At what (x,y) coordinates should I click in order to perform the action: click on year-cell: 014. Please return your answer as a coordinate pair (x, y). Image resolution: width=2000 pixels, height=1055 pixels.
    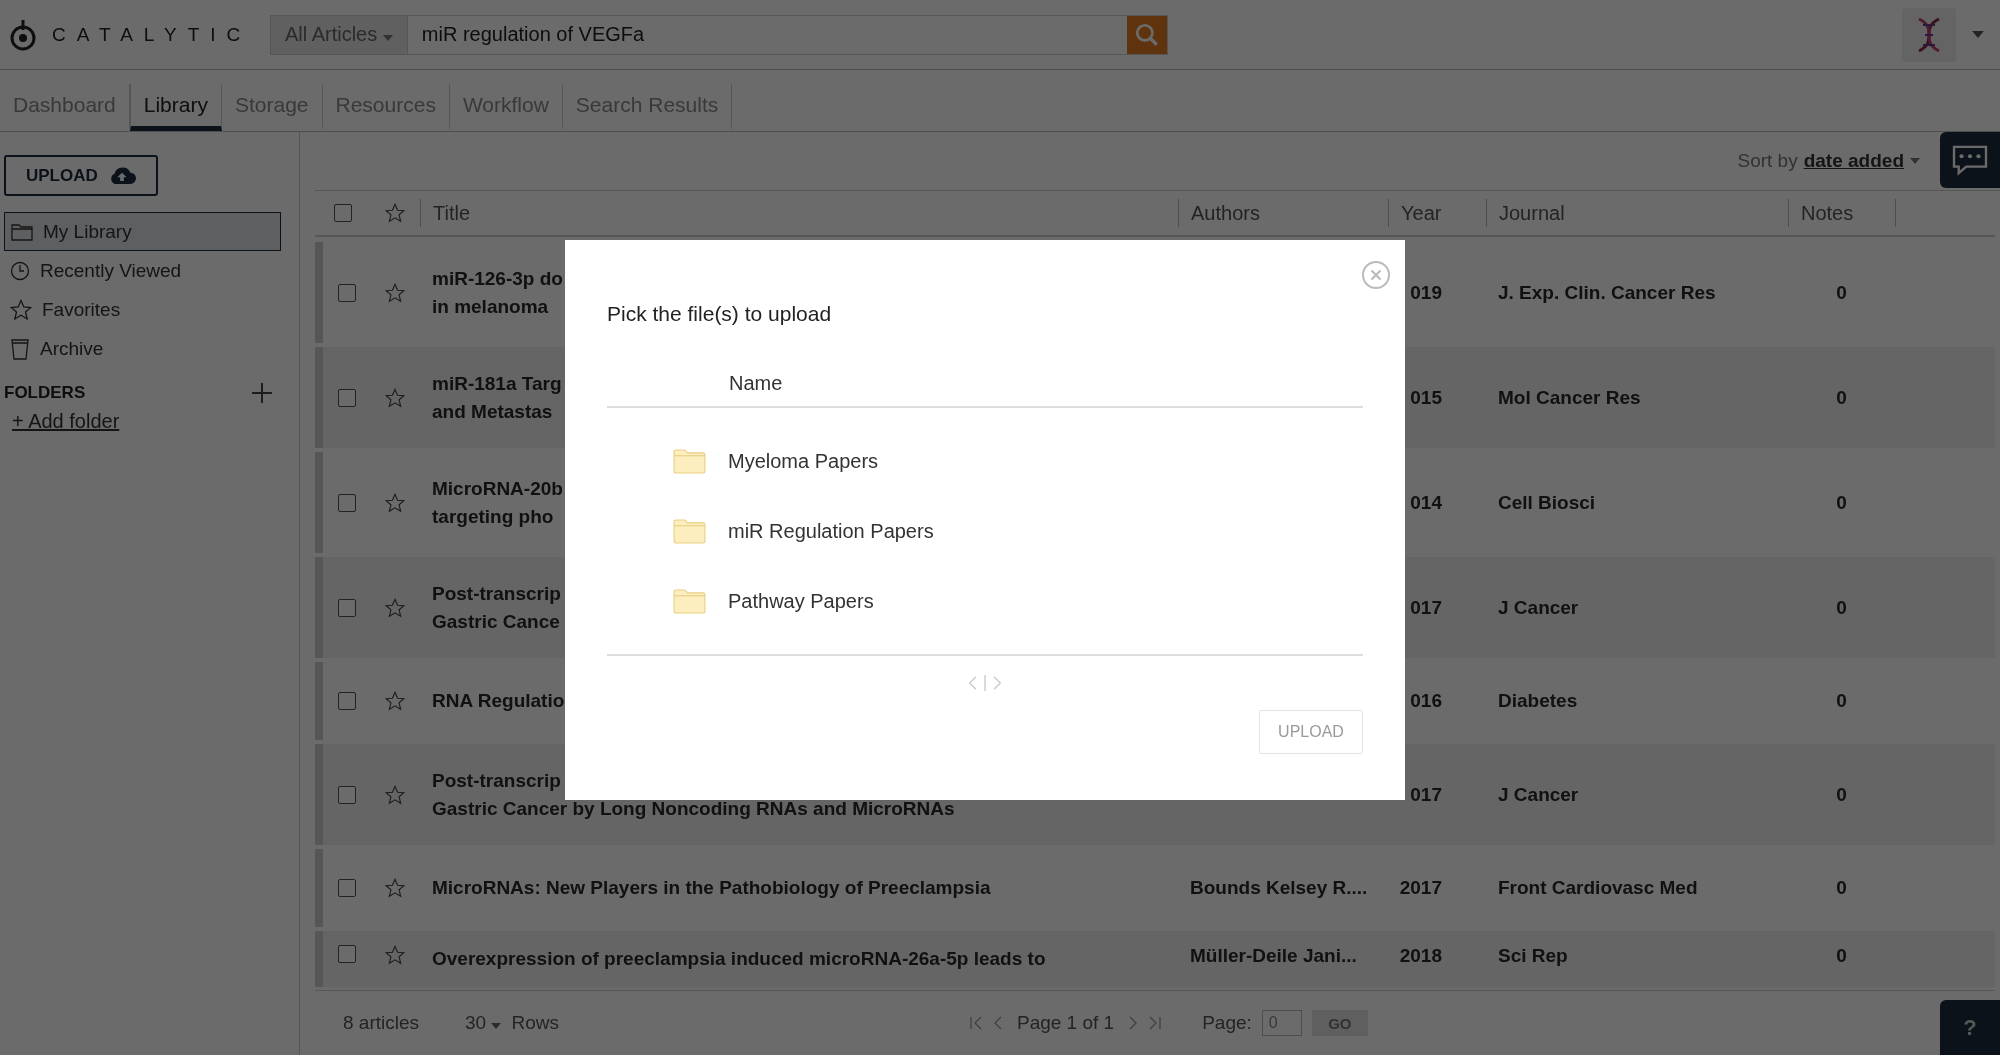
    Looking at the image, I should click on (1426, 502).